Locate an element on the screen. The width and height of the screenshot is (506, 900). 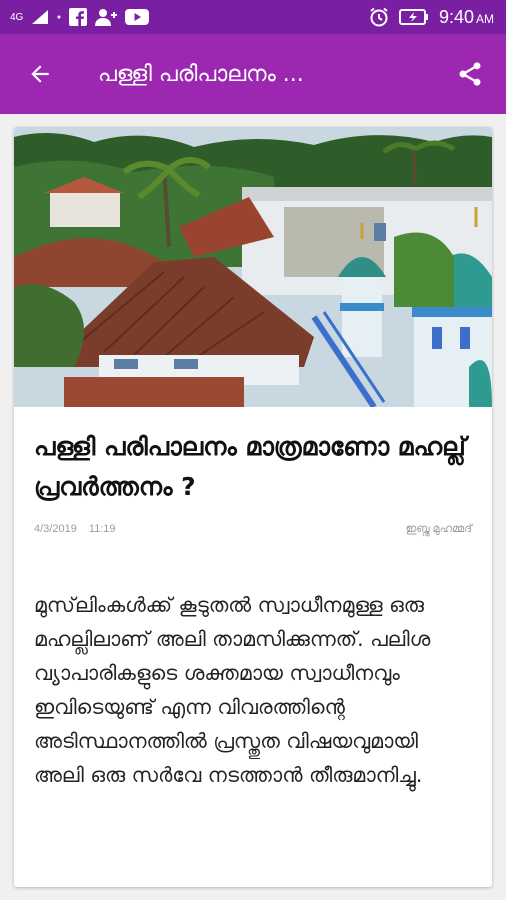
share-button is located at coordinates (470, 74).